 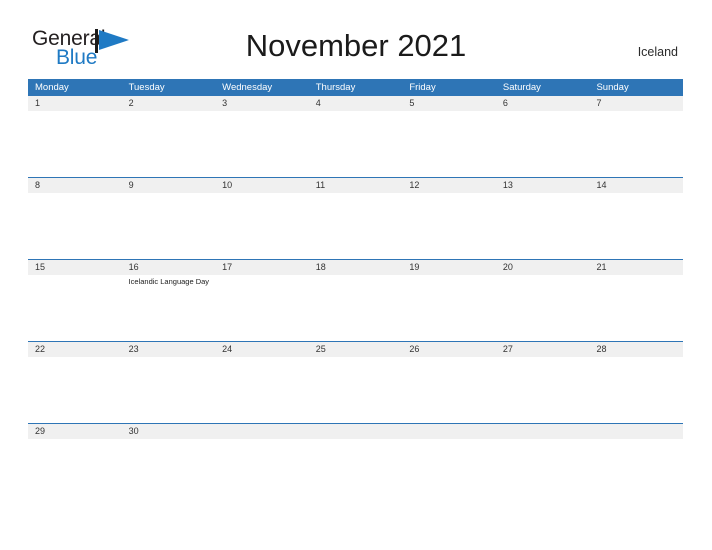 I want to click on day-number: 30, so click(x=169, y=431).